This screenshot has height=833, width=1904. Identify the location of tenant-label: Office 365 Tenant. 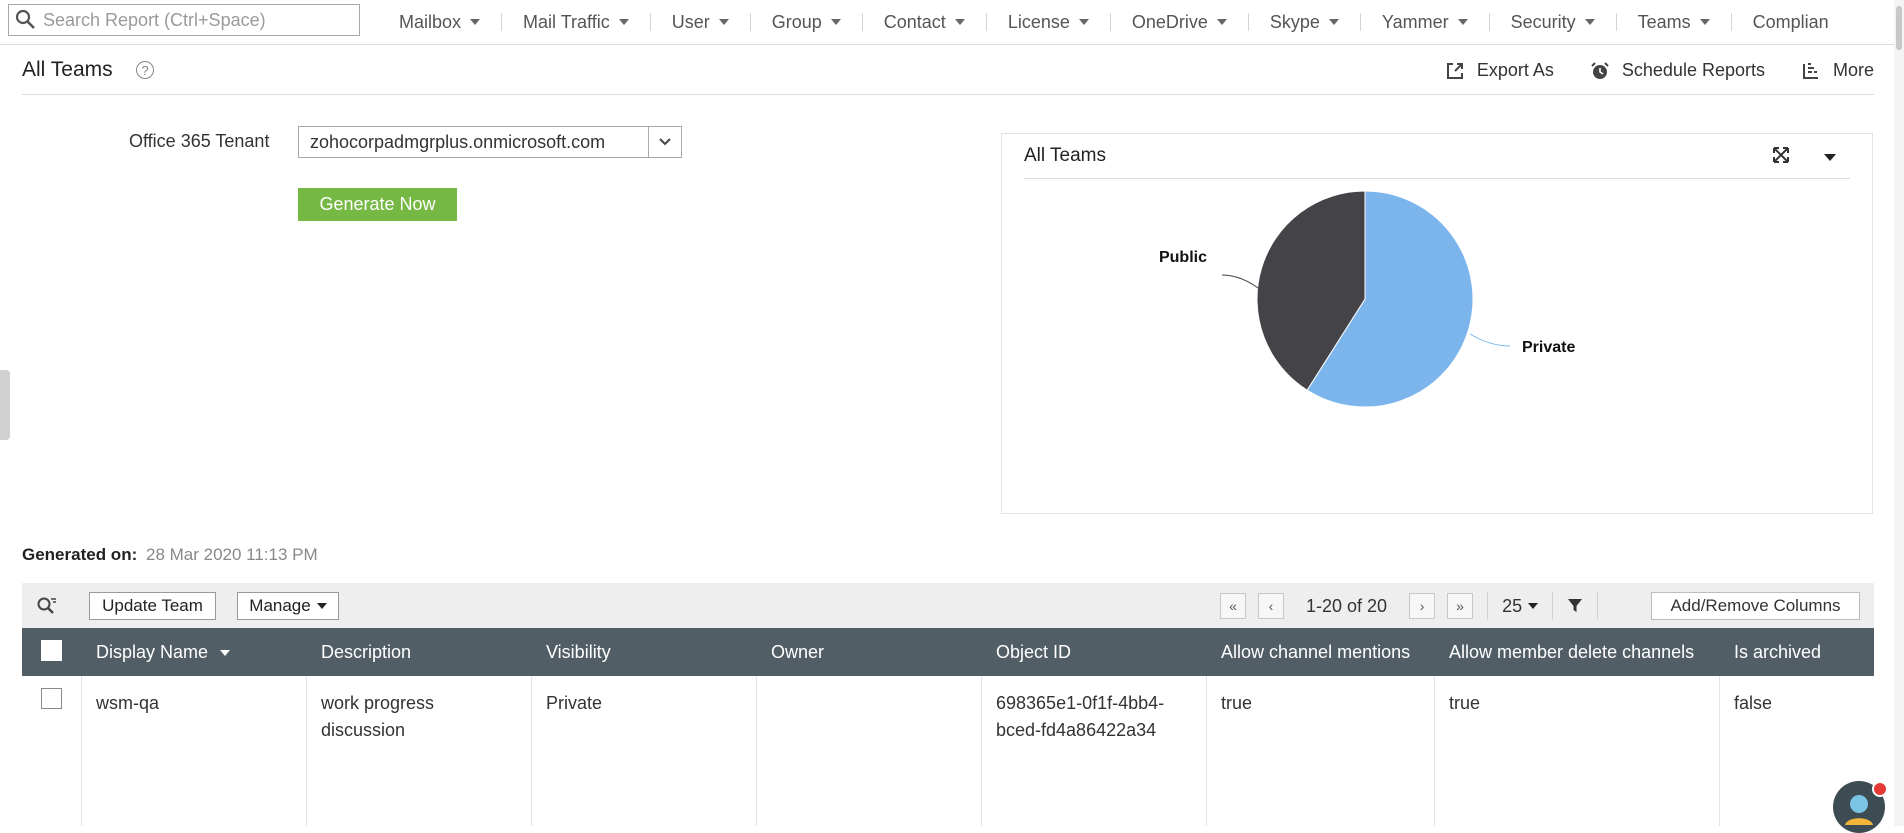
(199, 141).